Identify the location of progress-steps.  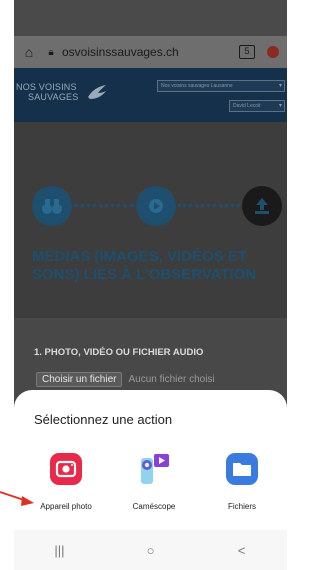
(150, 206).